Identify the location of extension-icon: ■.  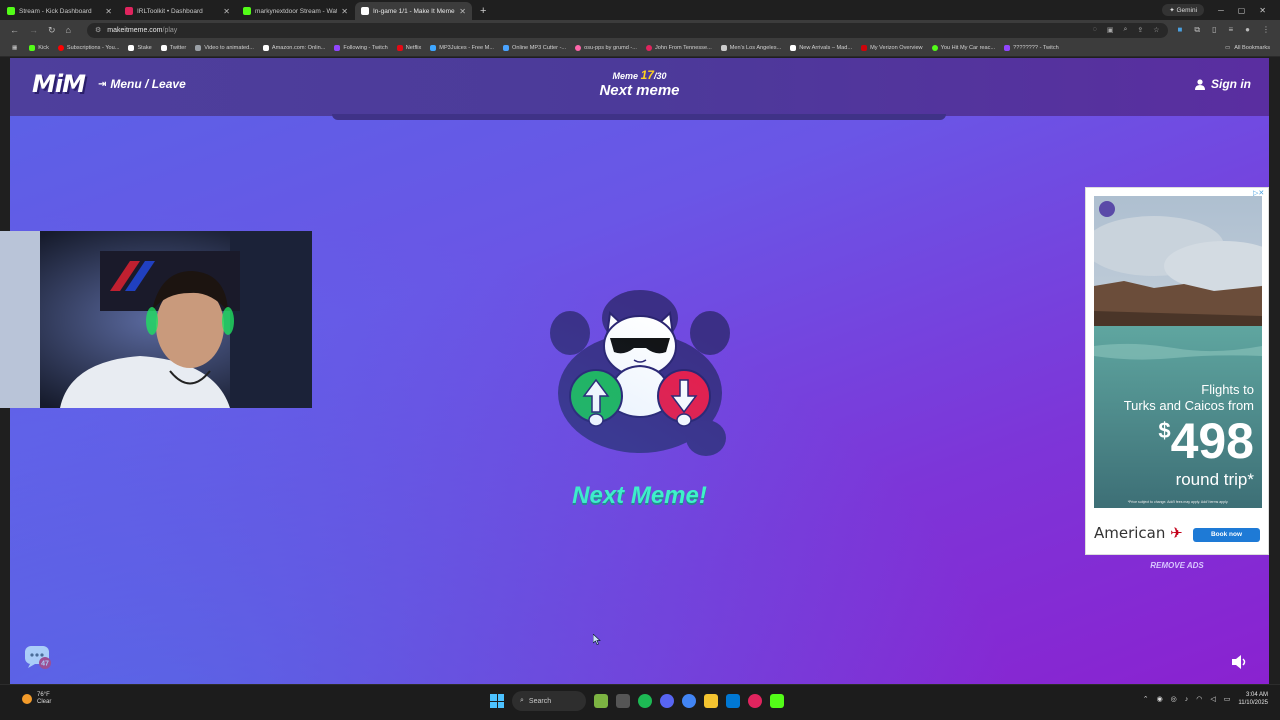
(1180, 30).